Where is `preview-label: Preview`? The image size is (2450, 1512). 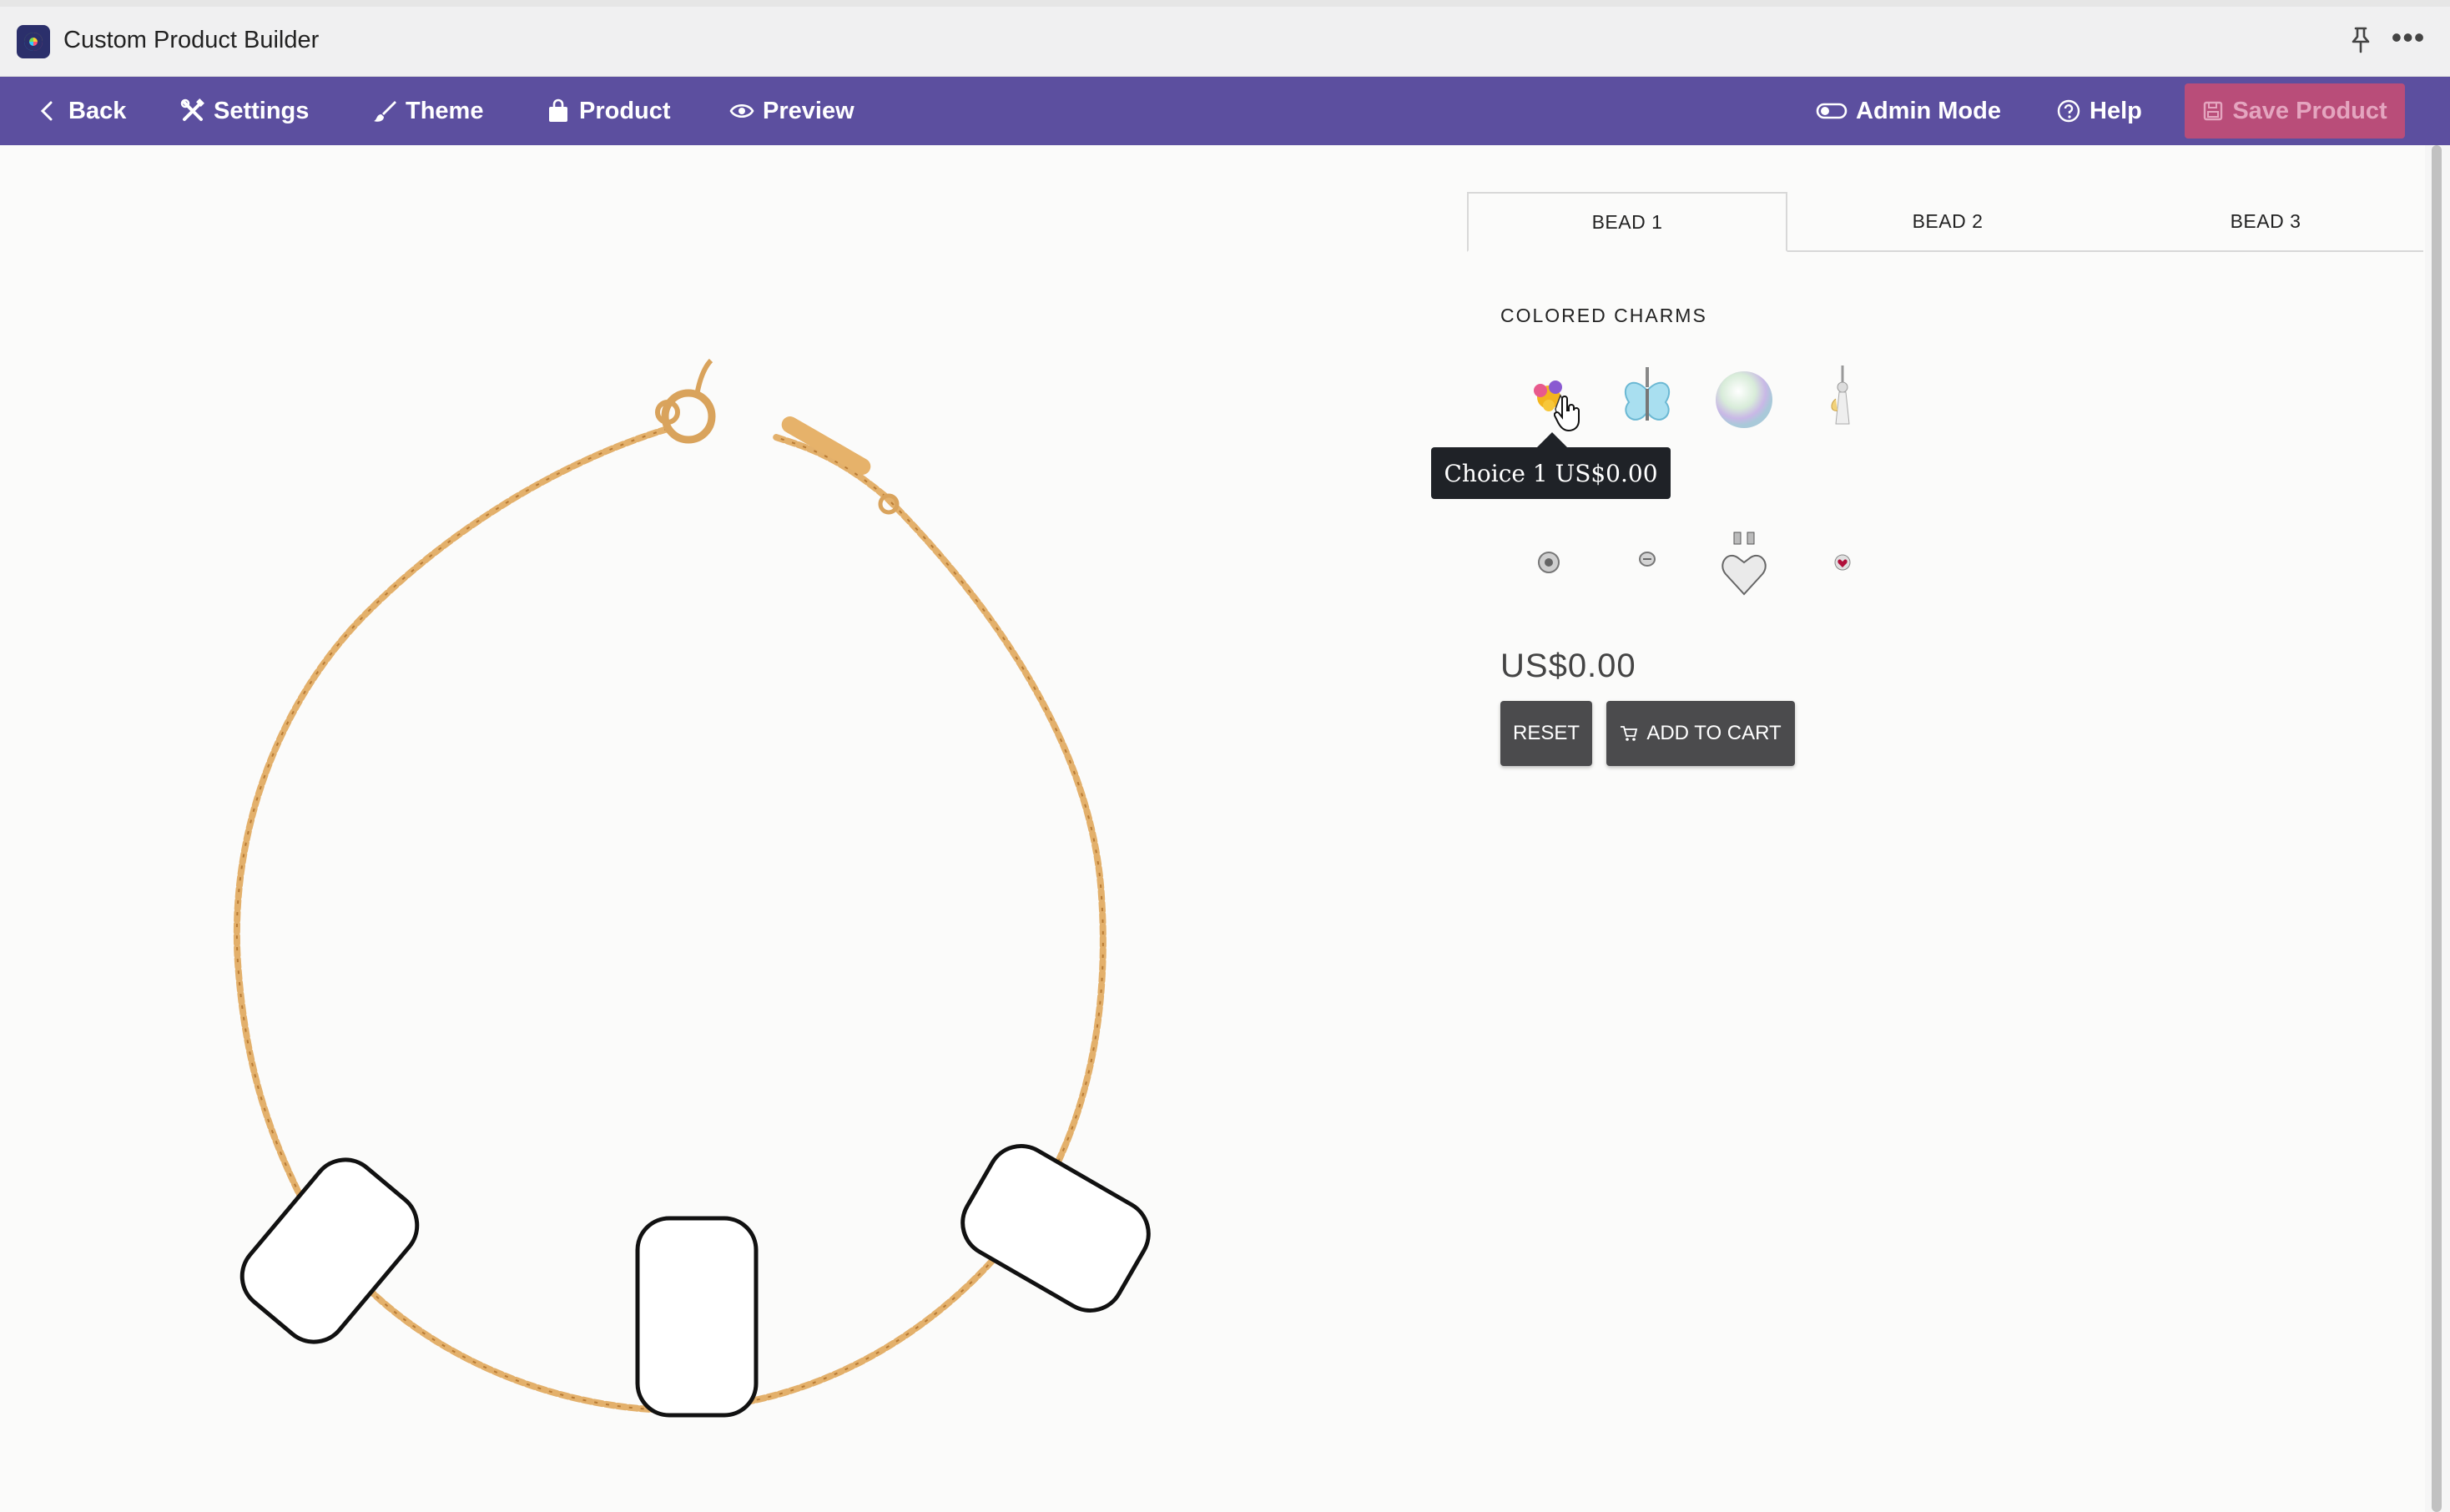
preview-label: Preview is located at coordinates (808, 110).